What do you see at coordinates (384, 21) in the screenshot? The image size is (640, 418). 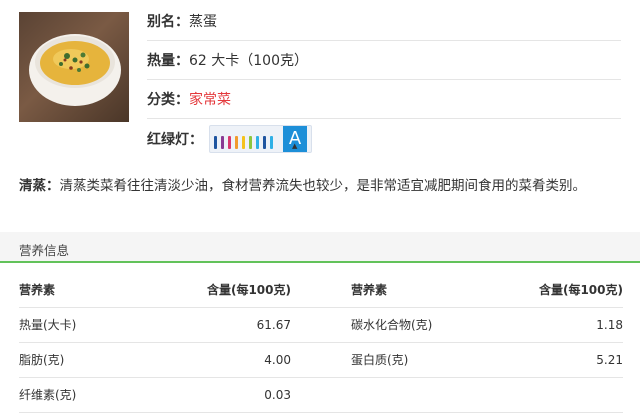 I see `alias-row: 别名： 蒸蛋` at bounding box center [384, 21].